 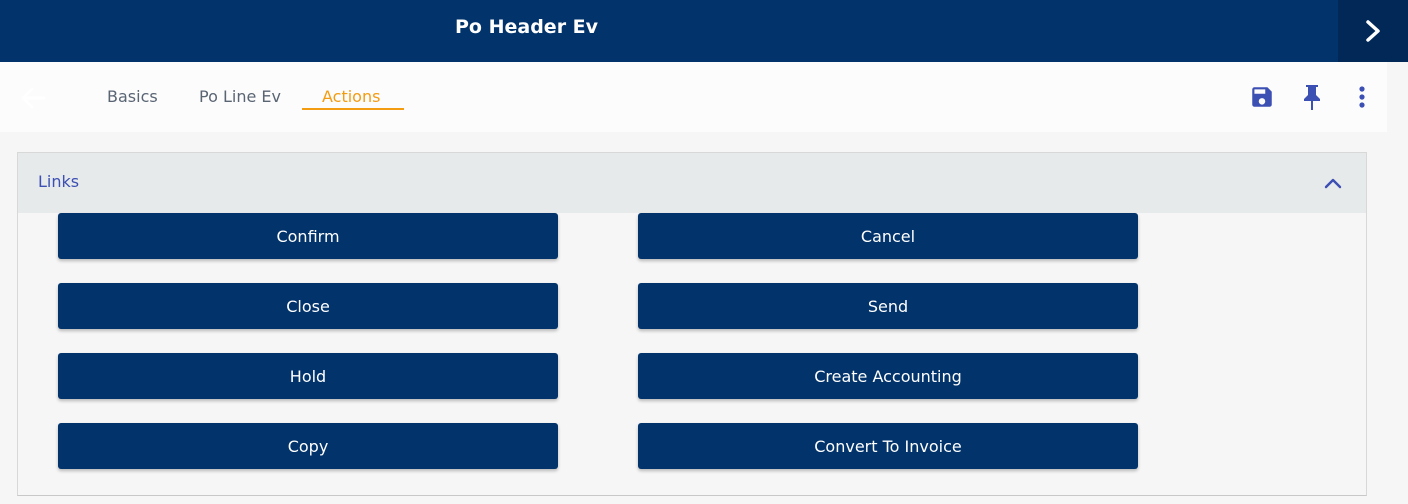 What do you see at coordinates (308, 236) in the screenshot?
I see `confirm-button: Confirm` at bounding box center [308, 236].